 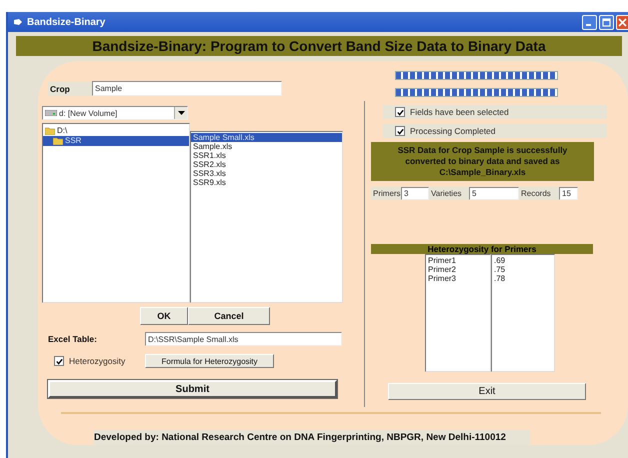 I want to click on primer-name: Primer3, so click(x=442, y=278).